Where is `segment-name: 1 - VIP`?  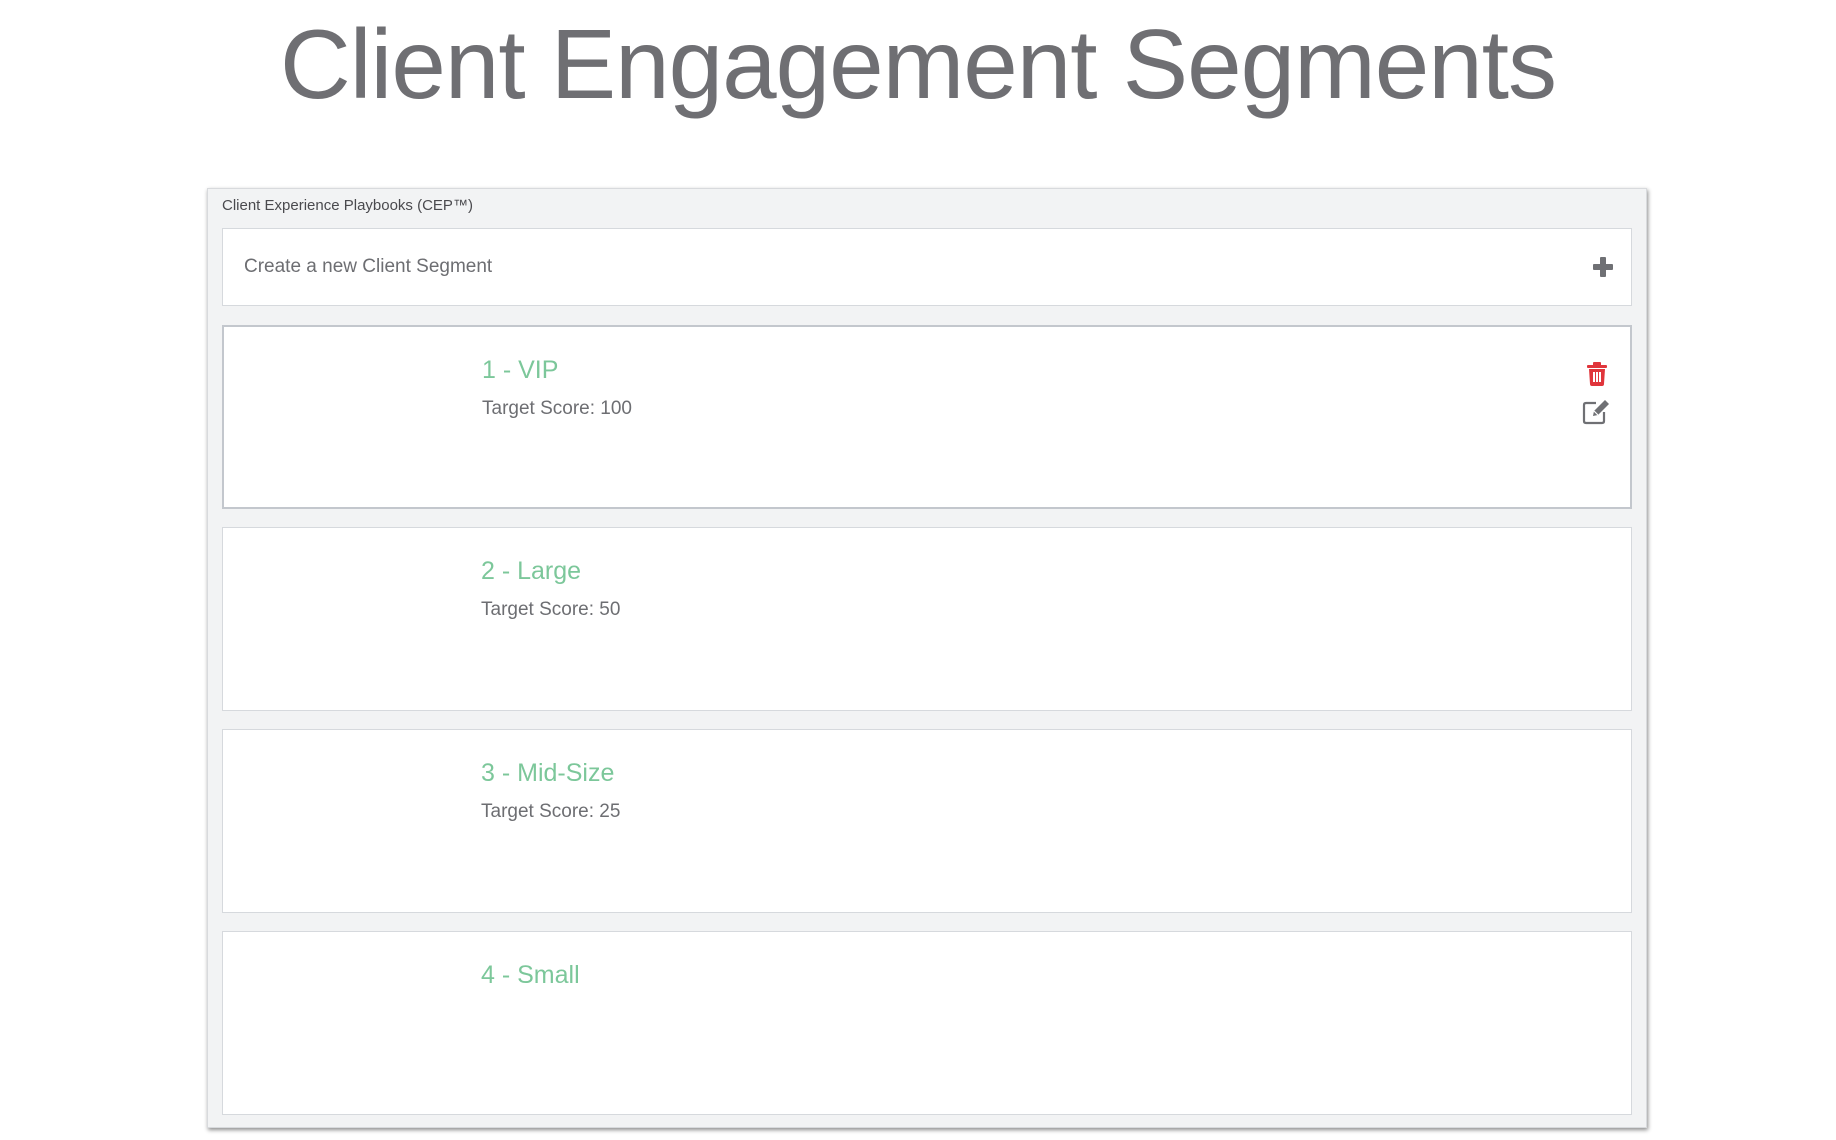 segment-name: 1 - VIP is located at coordinates (520, 370).